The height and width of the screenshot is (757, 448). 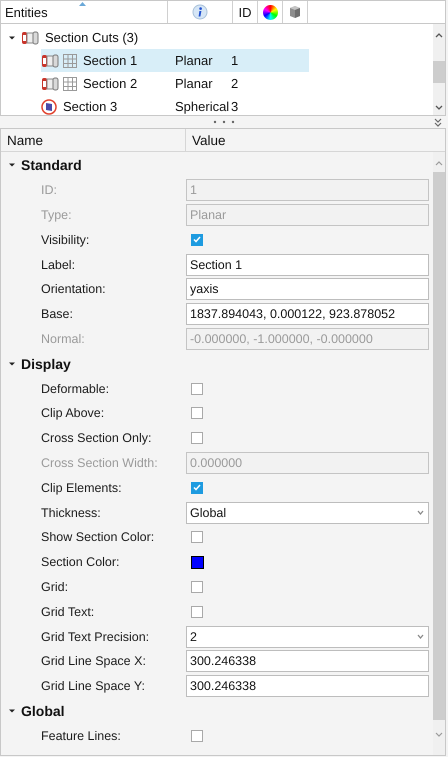 I want to click on property-label: Show Section Color:, so click(x=98, y=537).